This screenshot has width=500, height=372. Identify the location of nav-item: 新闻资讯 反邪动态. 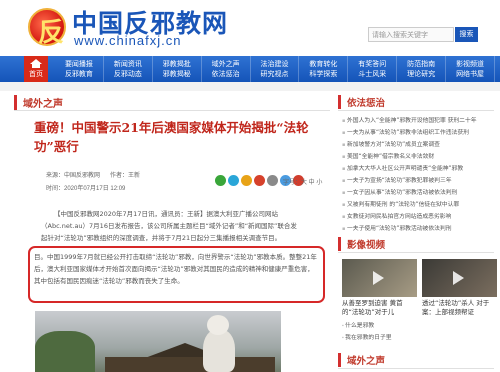
(128, 69).